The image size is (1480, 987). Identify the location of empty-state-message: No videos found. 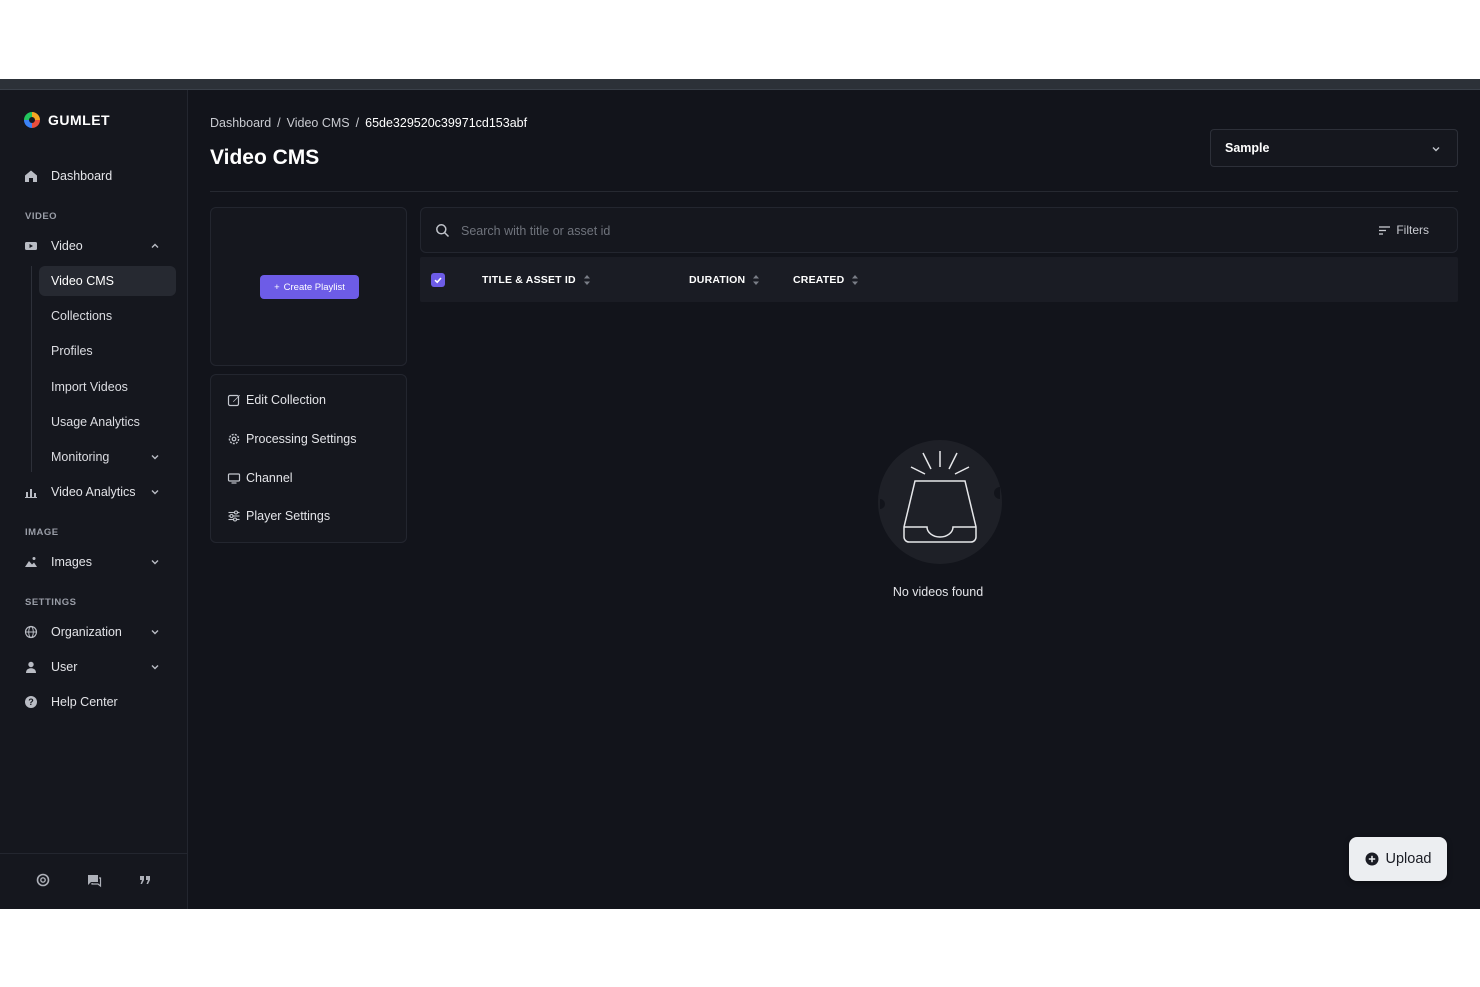
(938, 592).